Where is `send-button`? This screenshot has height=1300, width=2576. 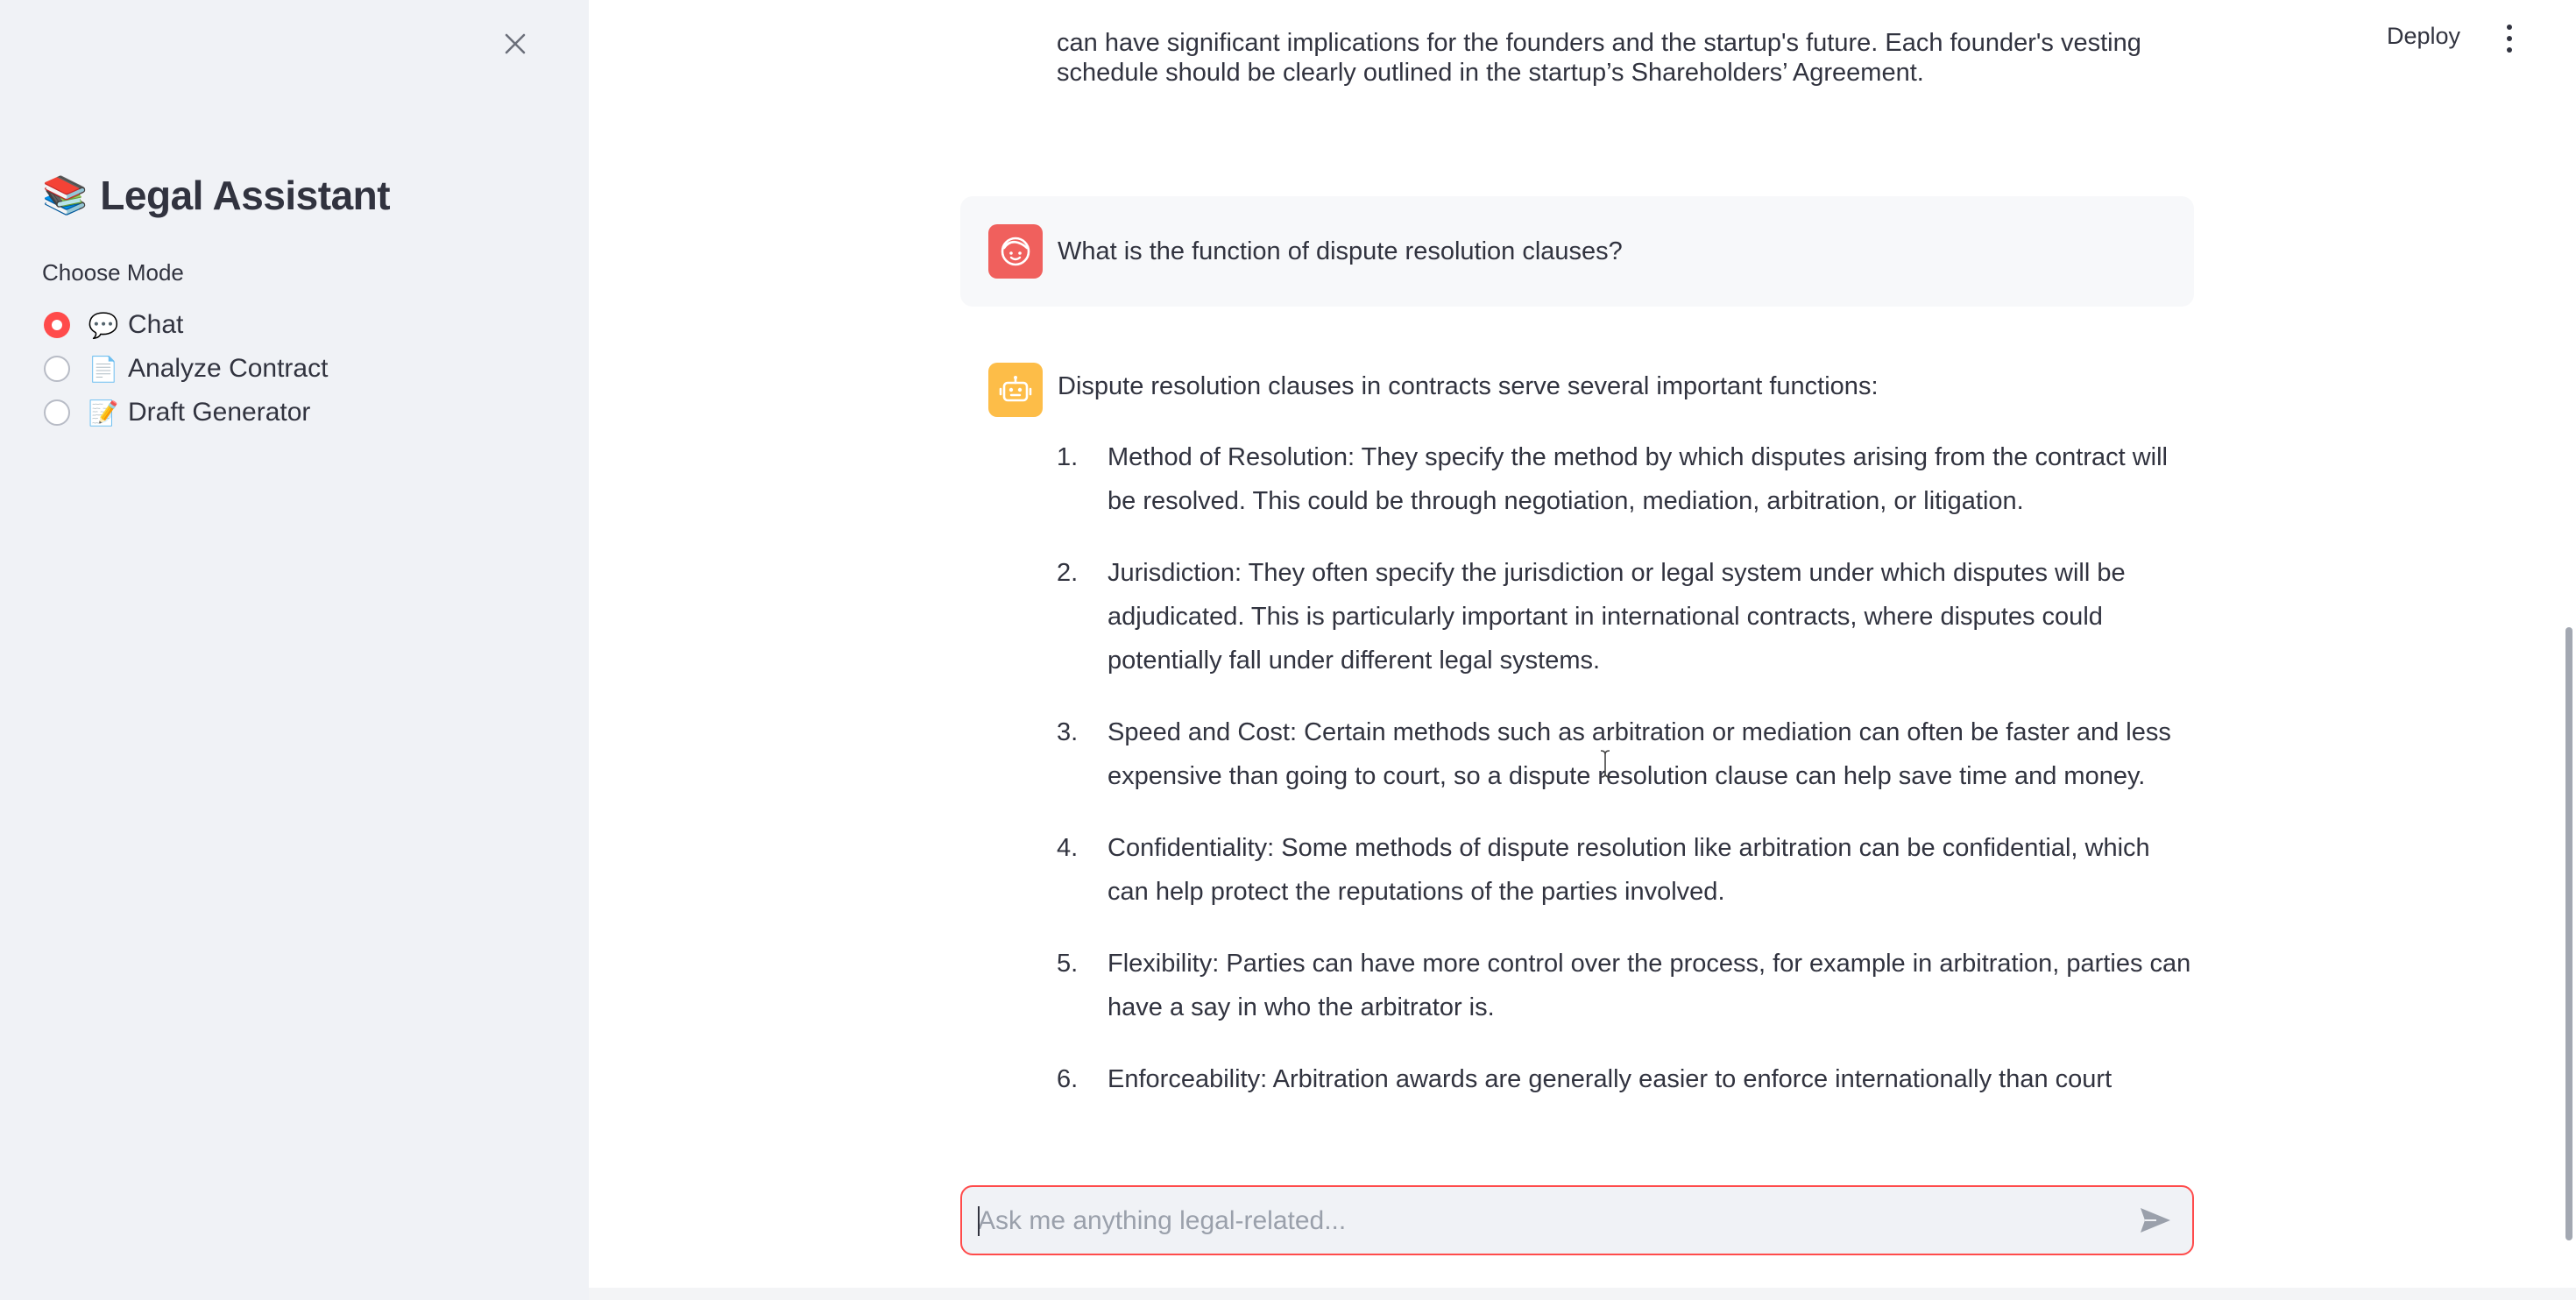
send-button is located at coordinates (2155, 1220).